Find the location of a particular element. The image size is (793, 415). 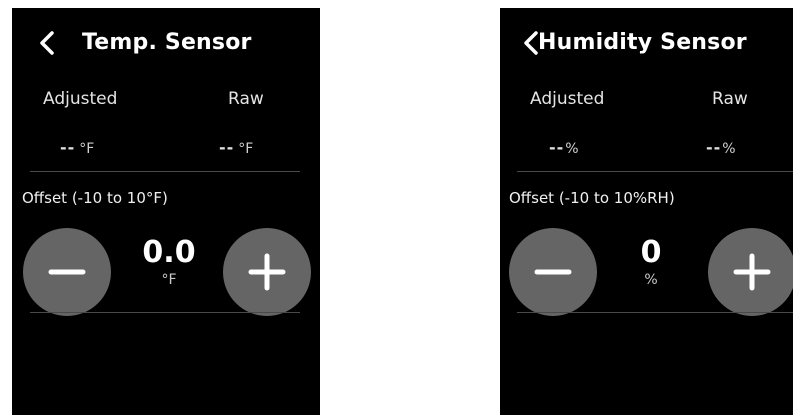

offset-unit: °F is located at coordinates (169, 280).